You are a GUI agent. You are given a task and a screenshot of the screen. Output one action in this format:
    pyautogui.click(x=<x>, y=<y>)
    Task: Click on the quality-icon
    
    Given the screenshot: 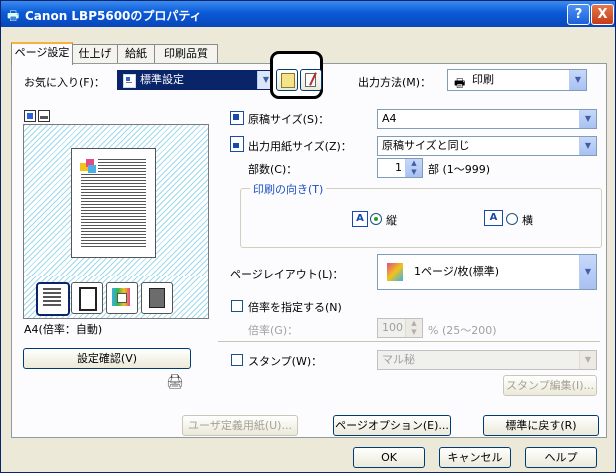 What is the action you would take?
    pyautogui.click(x=157, y=298)
    